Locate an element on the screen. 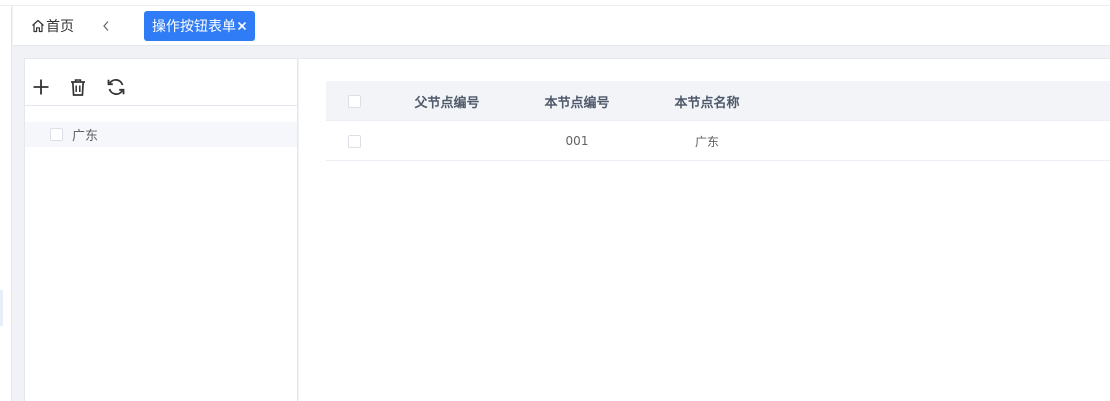 The height and width of the screenshot is (401, 1110). row-checkbox-cell is located at coordinates (354, 141).